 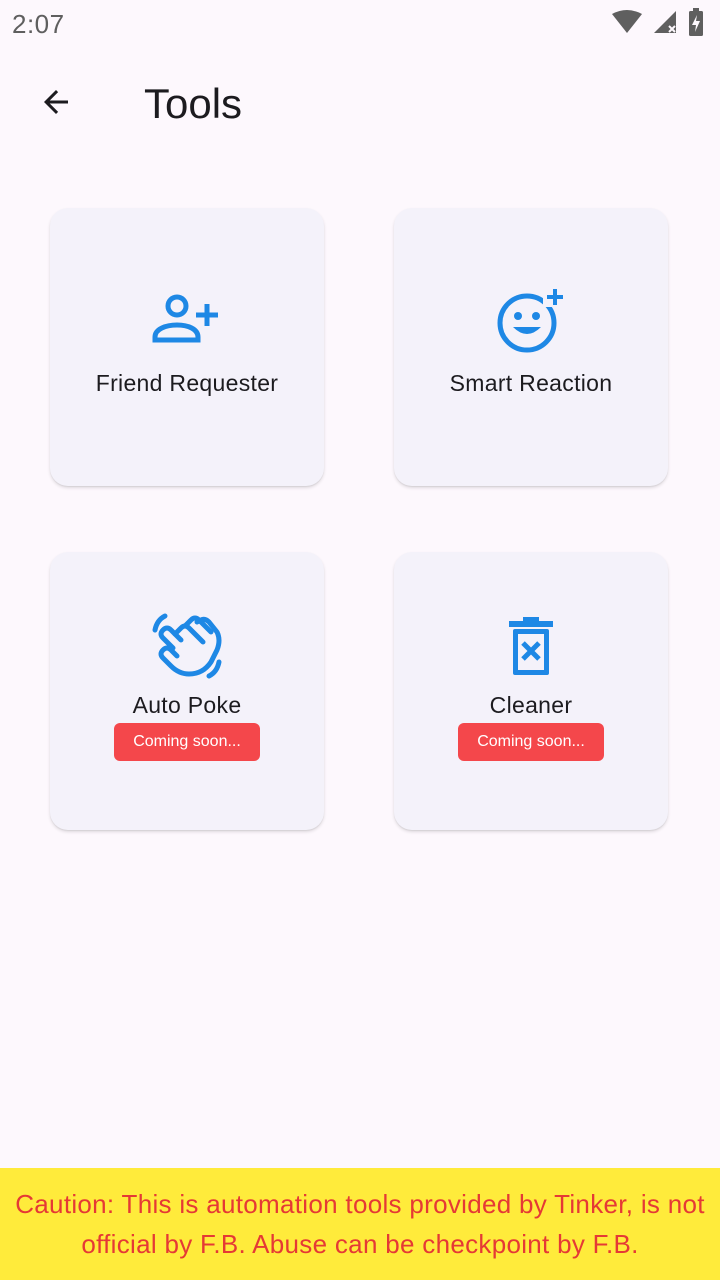 I want to click on status-icons, so click(x=658, y=24).